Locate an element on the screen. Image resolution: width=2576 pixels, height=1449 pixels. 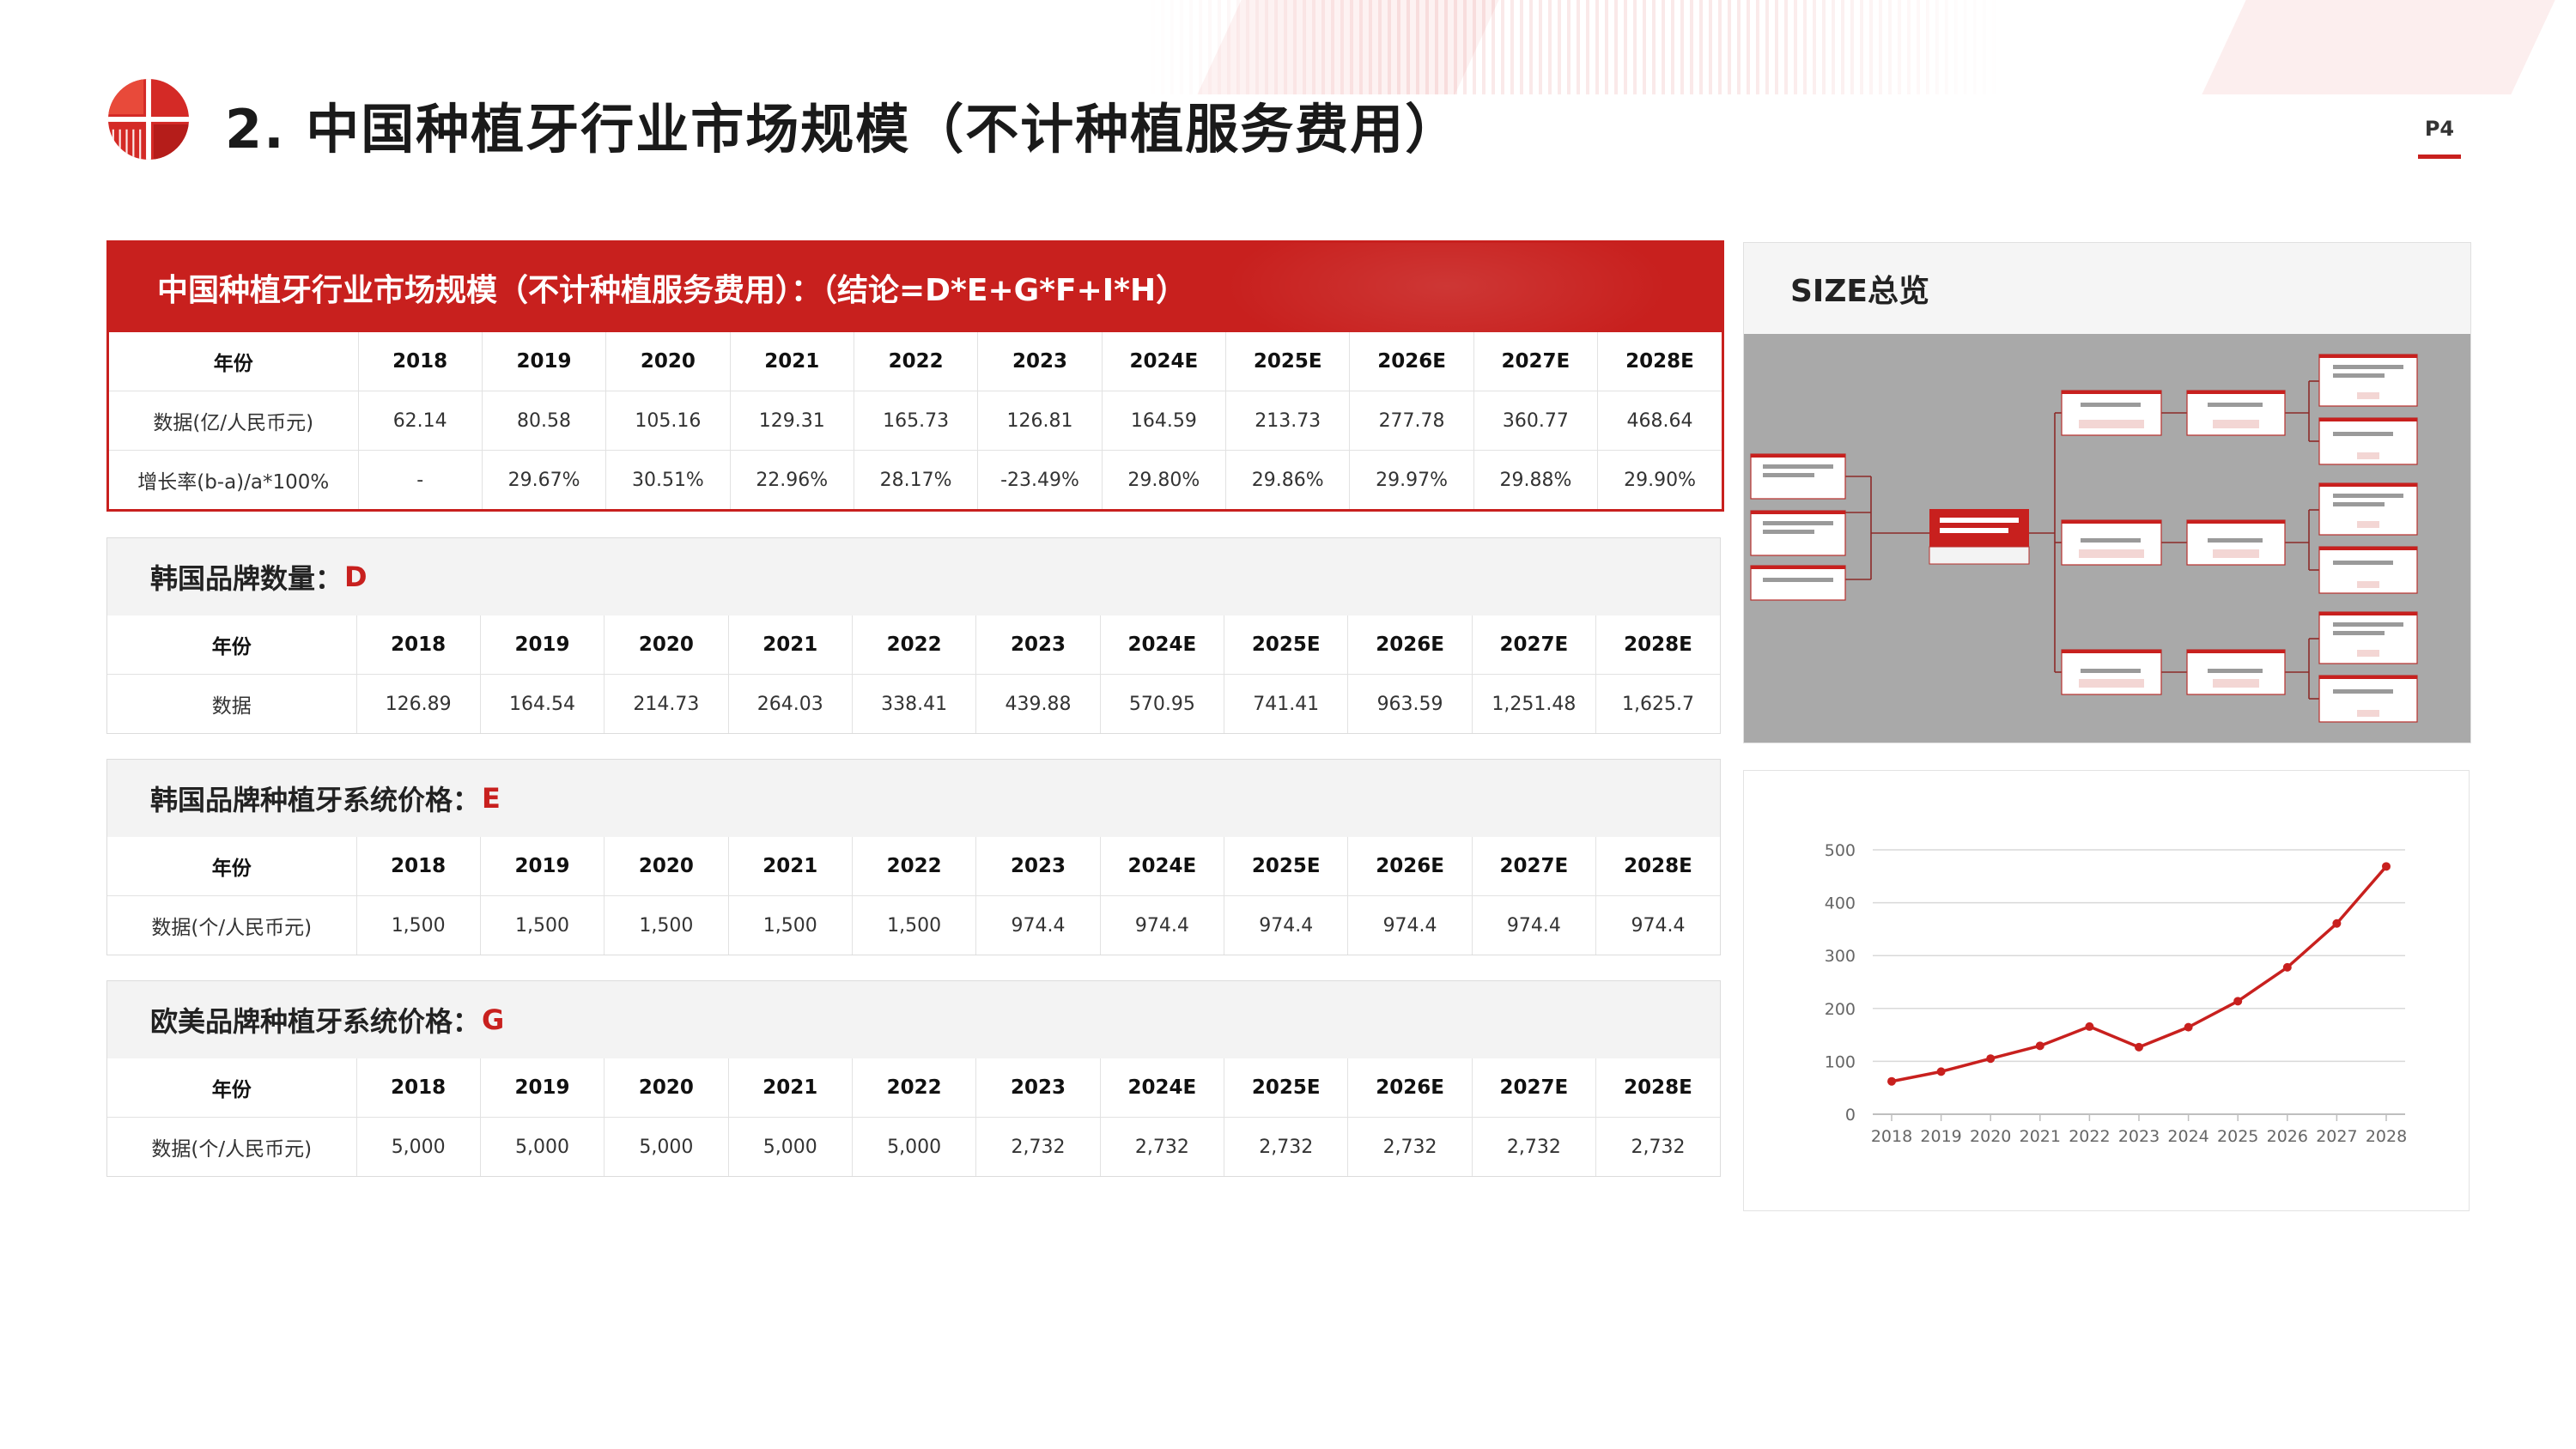
table-cell: 741.41 is located at coordinates (1287, 703).